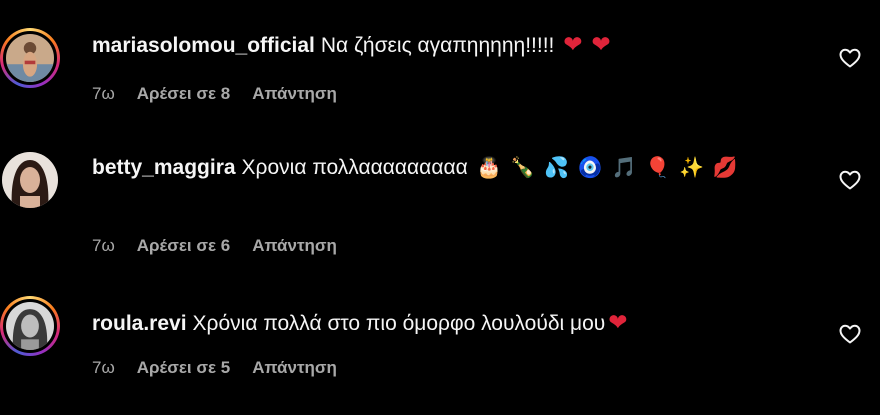  Describe the element at coordinates (183, 94) in the screenshot. I see `likes-count-link: Αρέσει σε 8` at that location.